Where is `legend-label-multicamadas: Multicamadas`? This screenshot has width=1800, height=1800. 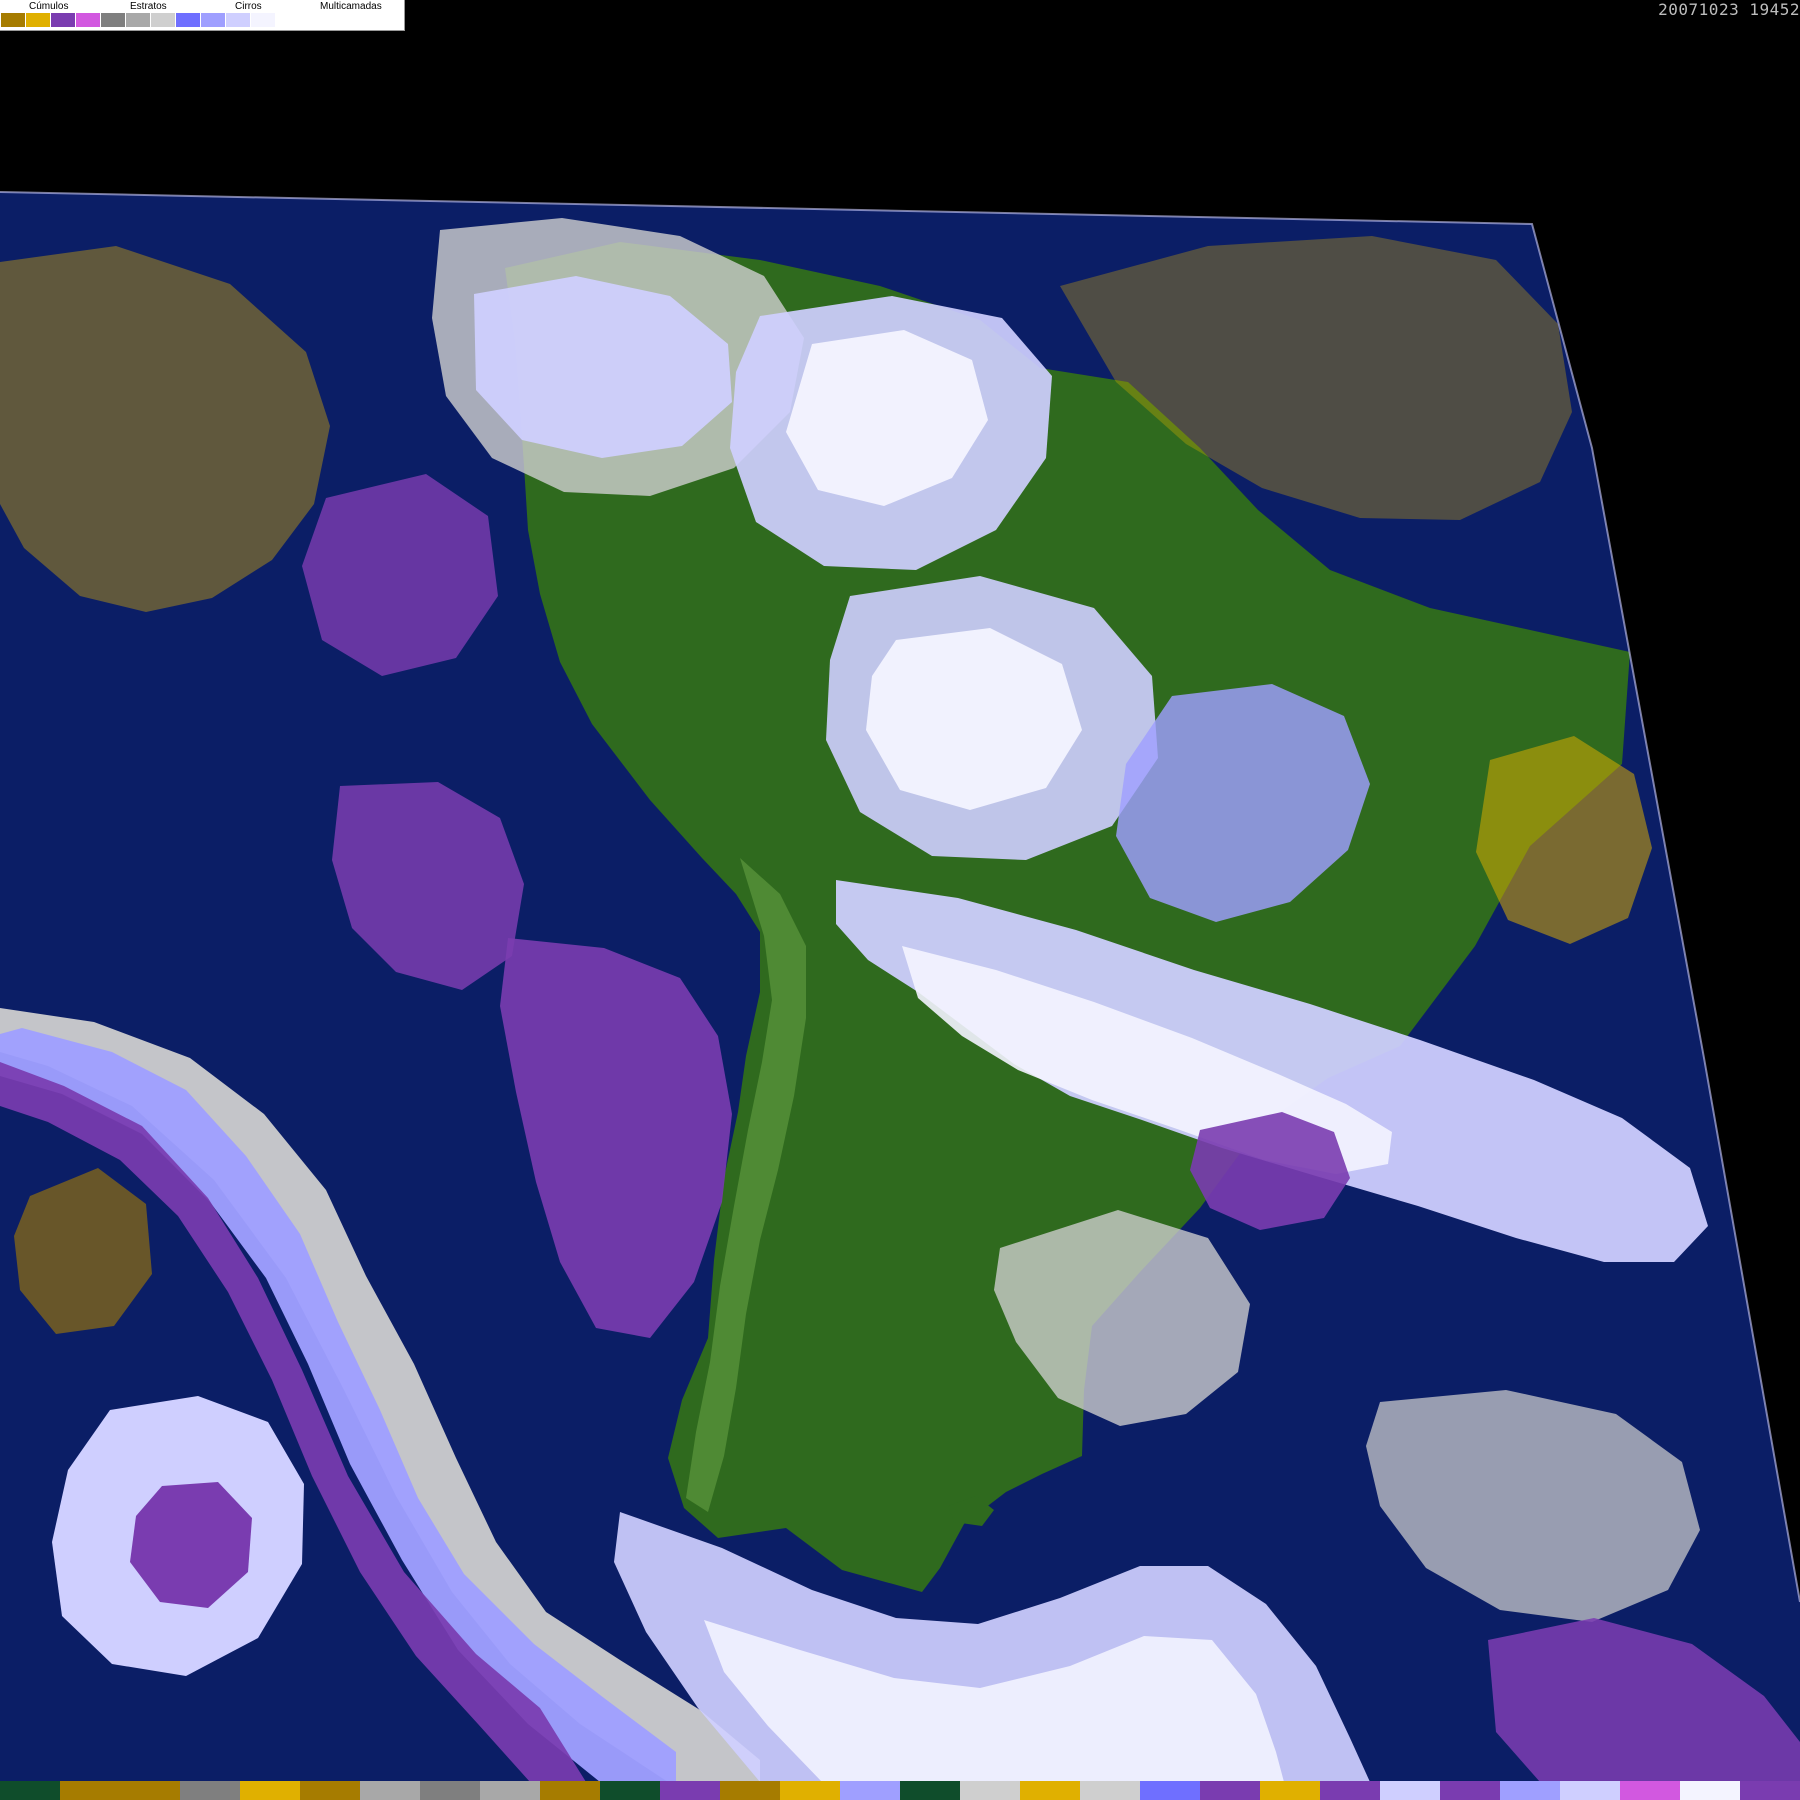
legend-label-multicamadas: Multicamadas is located at coordinates (351, 6).